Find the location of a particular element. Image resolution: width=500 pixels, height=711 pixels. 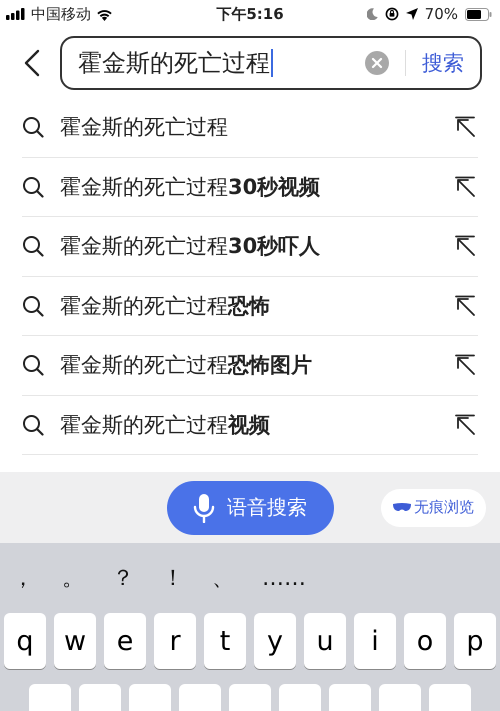

battery-icon is located at coordinates (478, 14).